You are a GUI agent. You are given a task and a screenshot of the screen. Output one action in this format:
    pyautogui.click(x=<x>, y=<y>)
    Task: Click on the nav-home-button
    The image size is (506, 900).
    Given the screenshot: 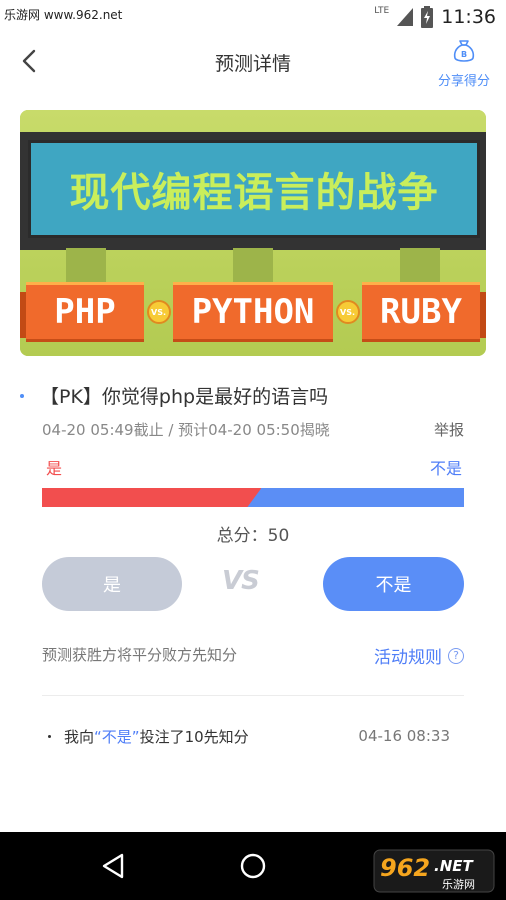 What is the action you would take?
    pyautogui.click(x=253, y=866)
    